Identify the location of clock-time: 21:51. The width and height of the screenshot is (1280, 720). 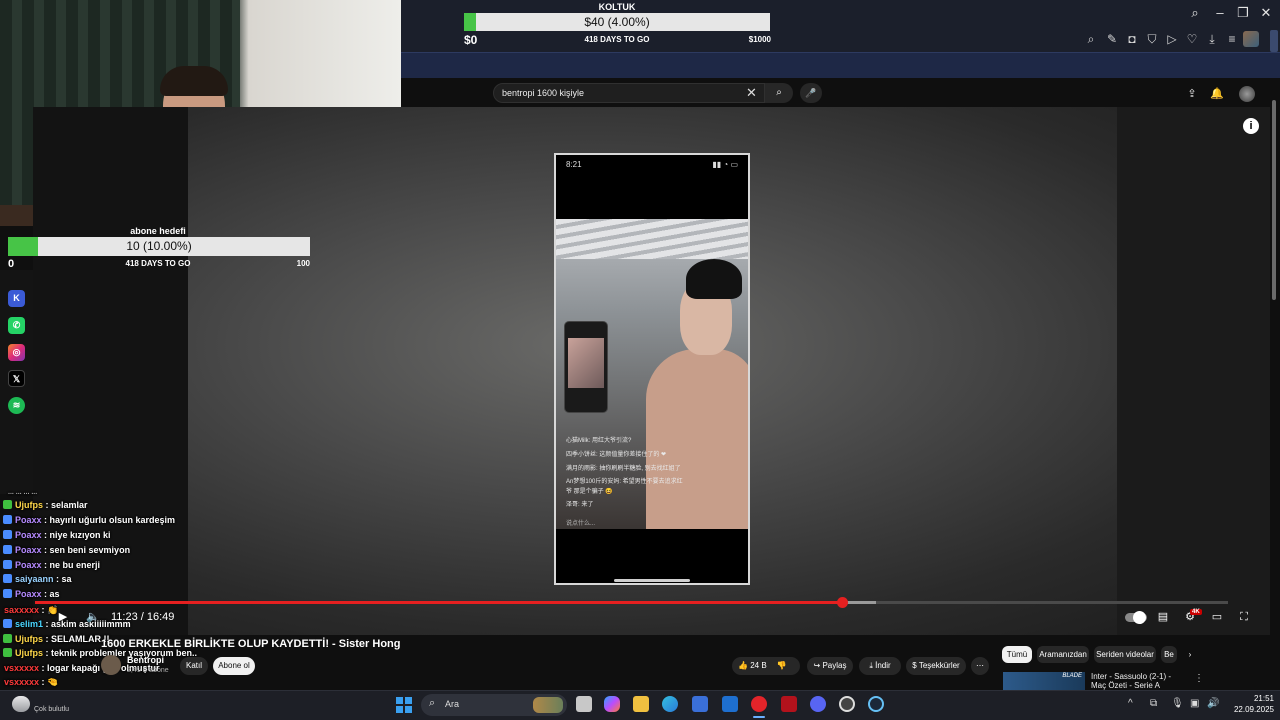
(1252, 698).